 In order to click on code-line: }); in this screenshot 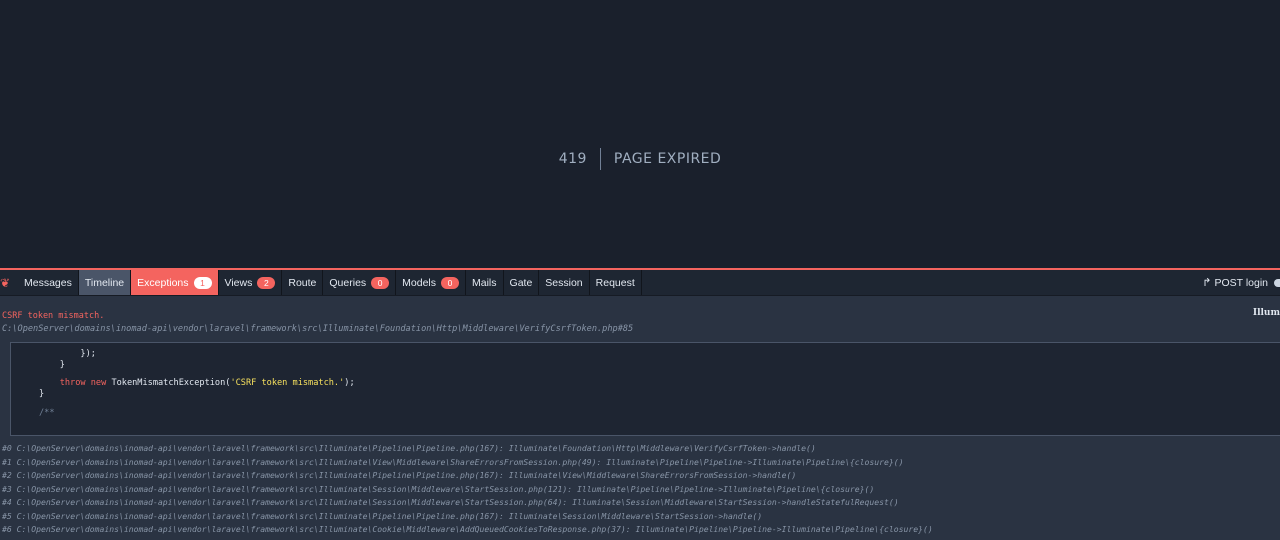, I will do `click(67, 354)`.